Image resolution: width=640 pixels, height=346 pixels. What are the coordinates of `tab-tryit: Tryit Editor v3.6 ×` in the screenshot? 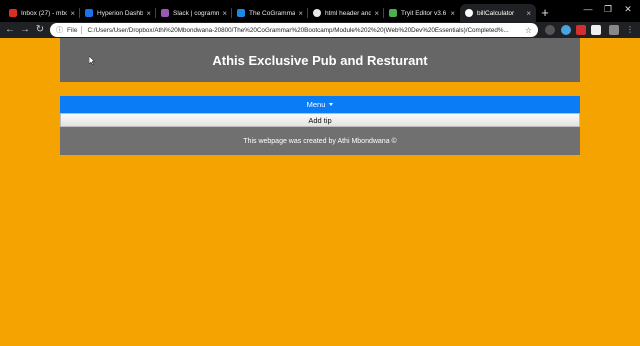 It's located at (422, 13).